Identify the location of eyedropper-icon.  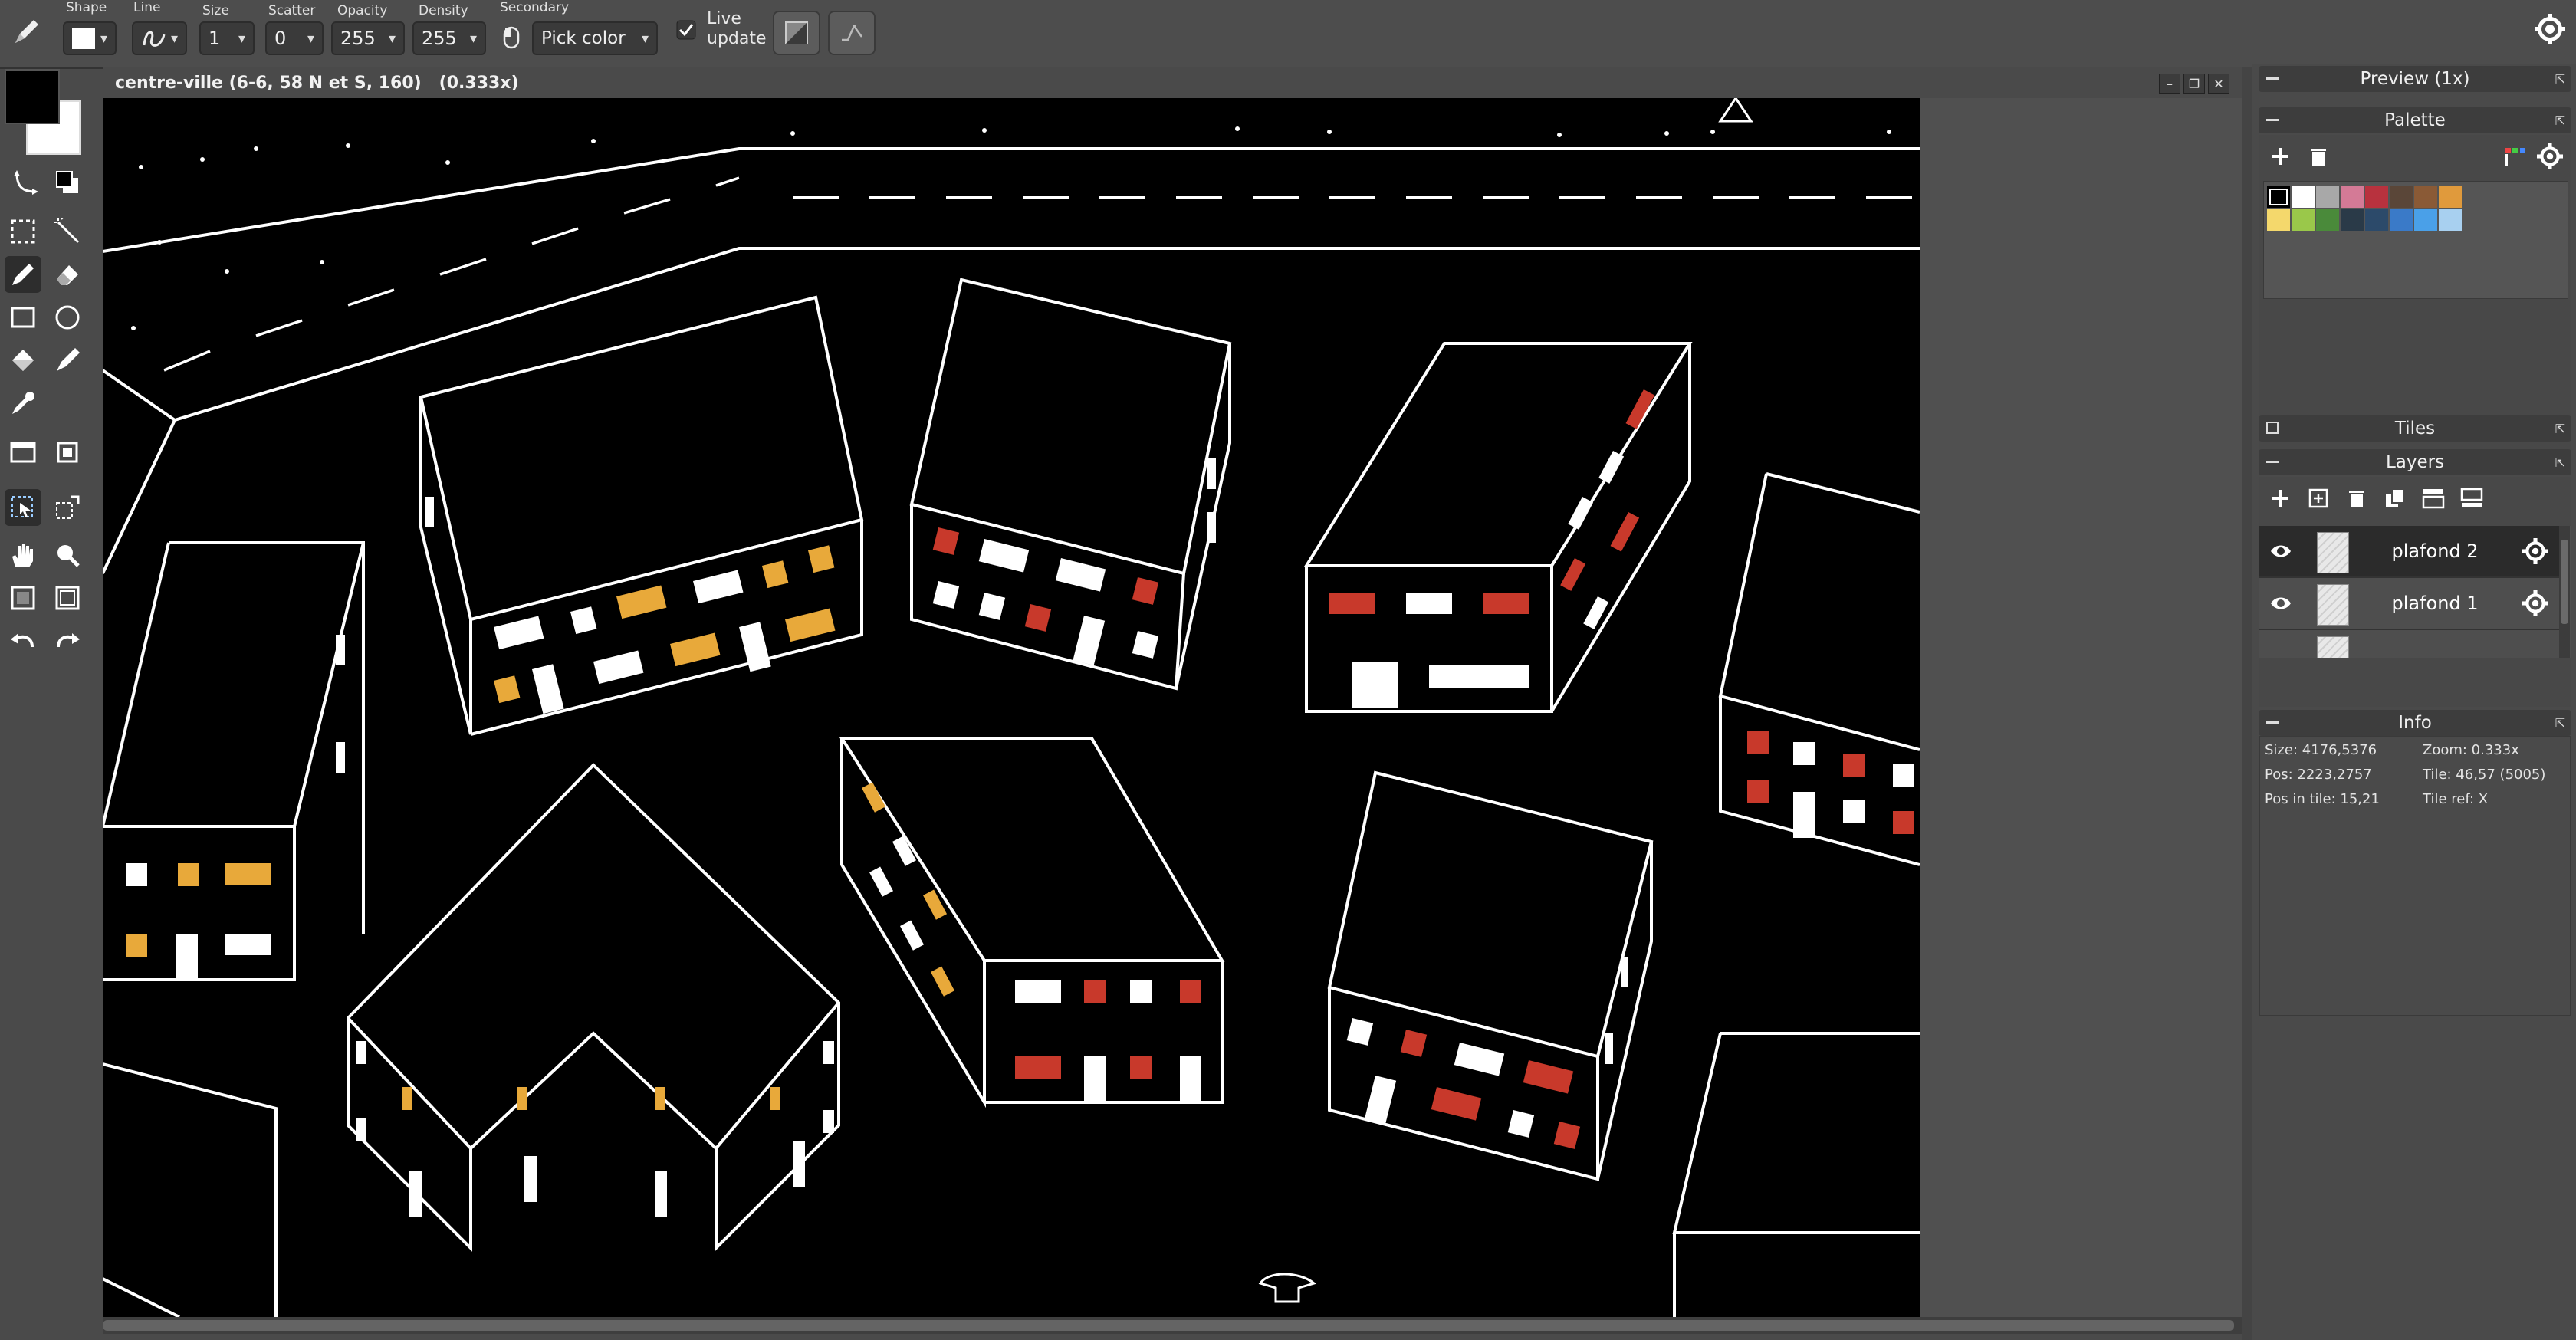
(23, 403).